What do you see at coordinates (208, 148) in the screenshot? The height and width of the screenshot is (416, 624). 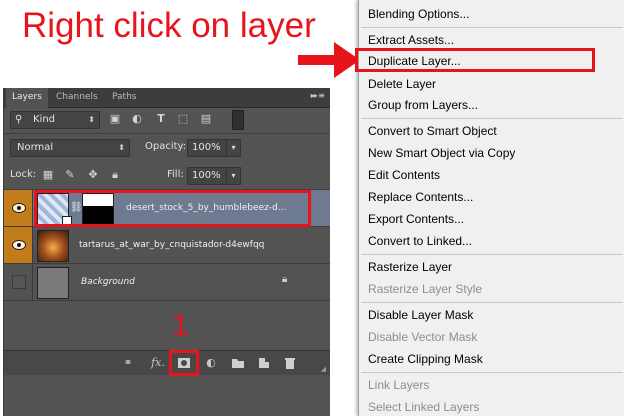 I see `opacity-input: 100%` at bounding box center [208, 148].